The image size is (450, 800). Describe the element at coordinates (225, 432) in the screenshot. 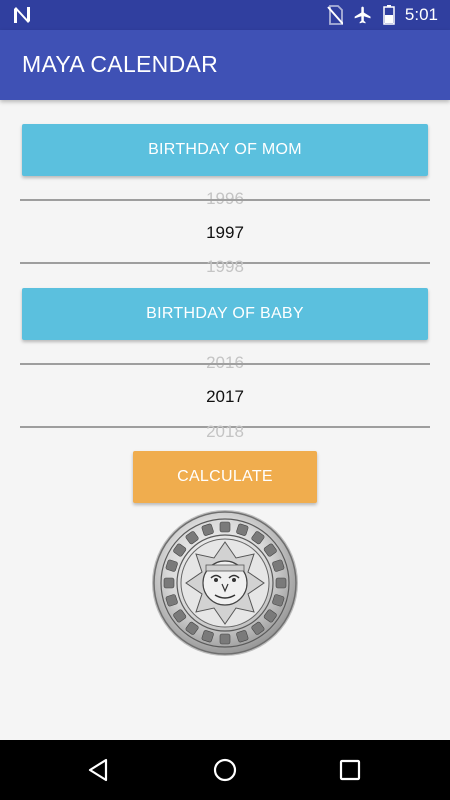

I see `baby-year-next: 2018` at that location.